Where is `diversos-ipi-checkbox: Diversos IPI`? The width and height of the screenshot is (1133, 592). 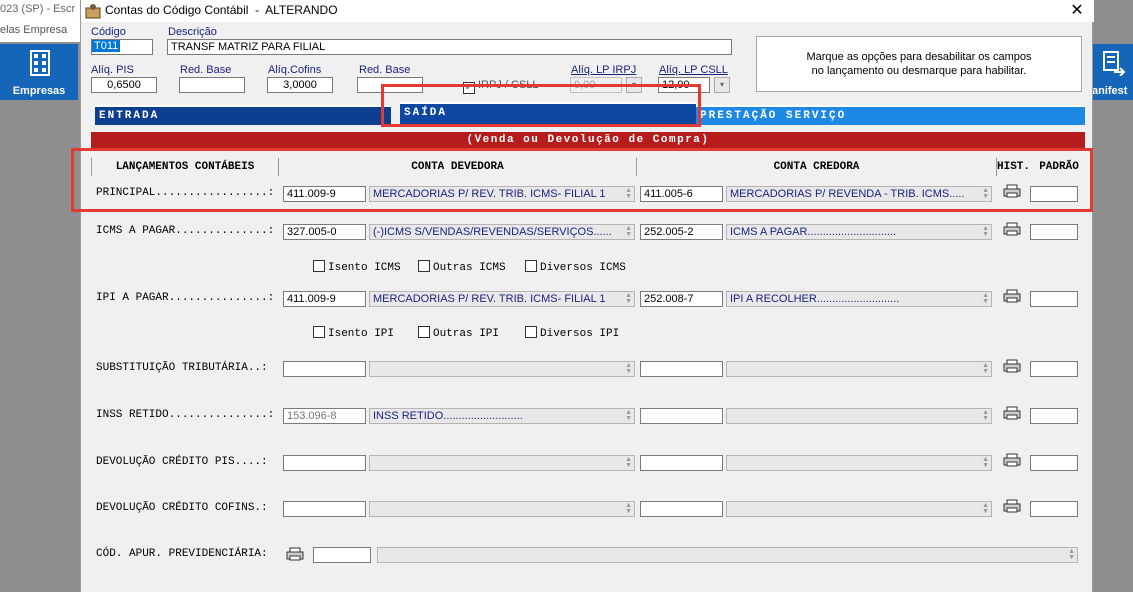 diversos-ipi-checkbox: Diversos IPI is located at coordinates (572, 333).